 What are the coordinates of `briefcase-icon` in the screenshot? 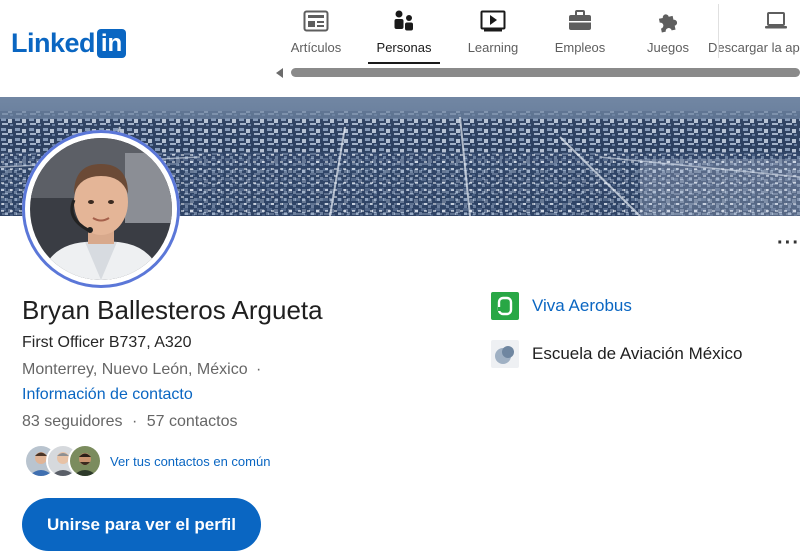 It's located at (580, 21).